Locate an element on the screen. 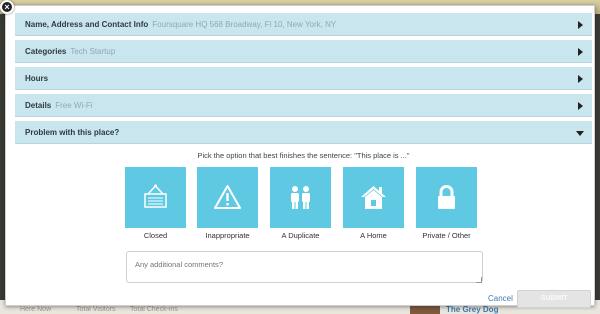 The height and width of the screenshot is (314, 600). resize-handle is located at coordinates (479, 280).